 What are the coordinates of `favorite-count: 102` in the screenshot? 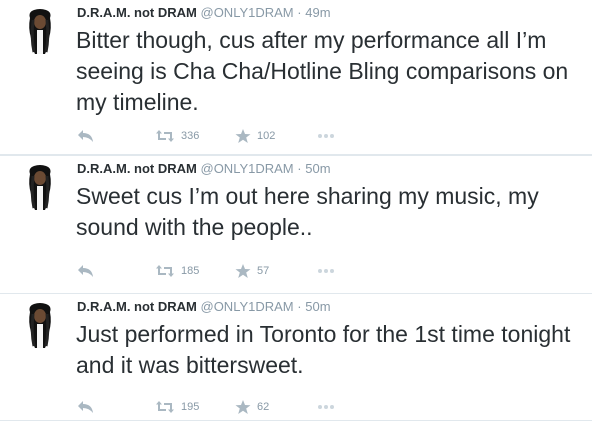 It's located at (266, 136).